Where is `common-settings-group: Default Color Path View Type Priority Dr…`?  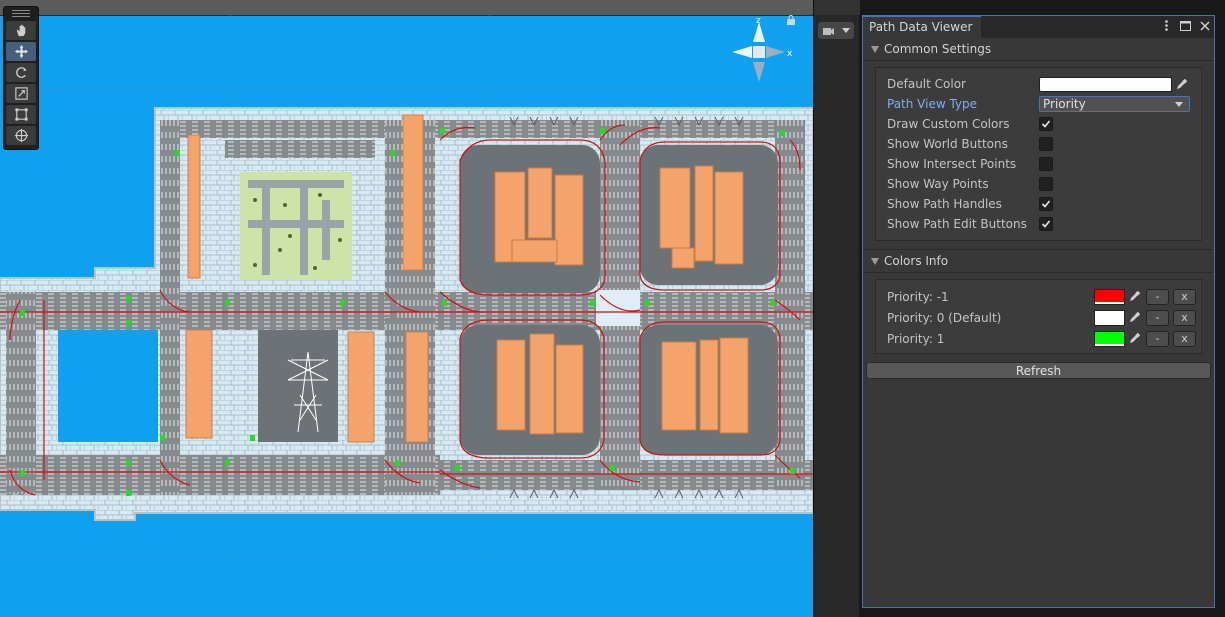
common-settings-group: Default Color Path View Type Priority Dr… is located at coordinates (1038, 154).